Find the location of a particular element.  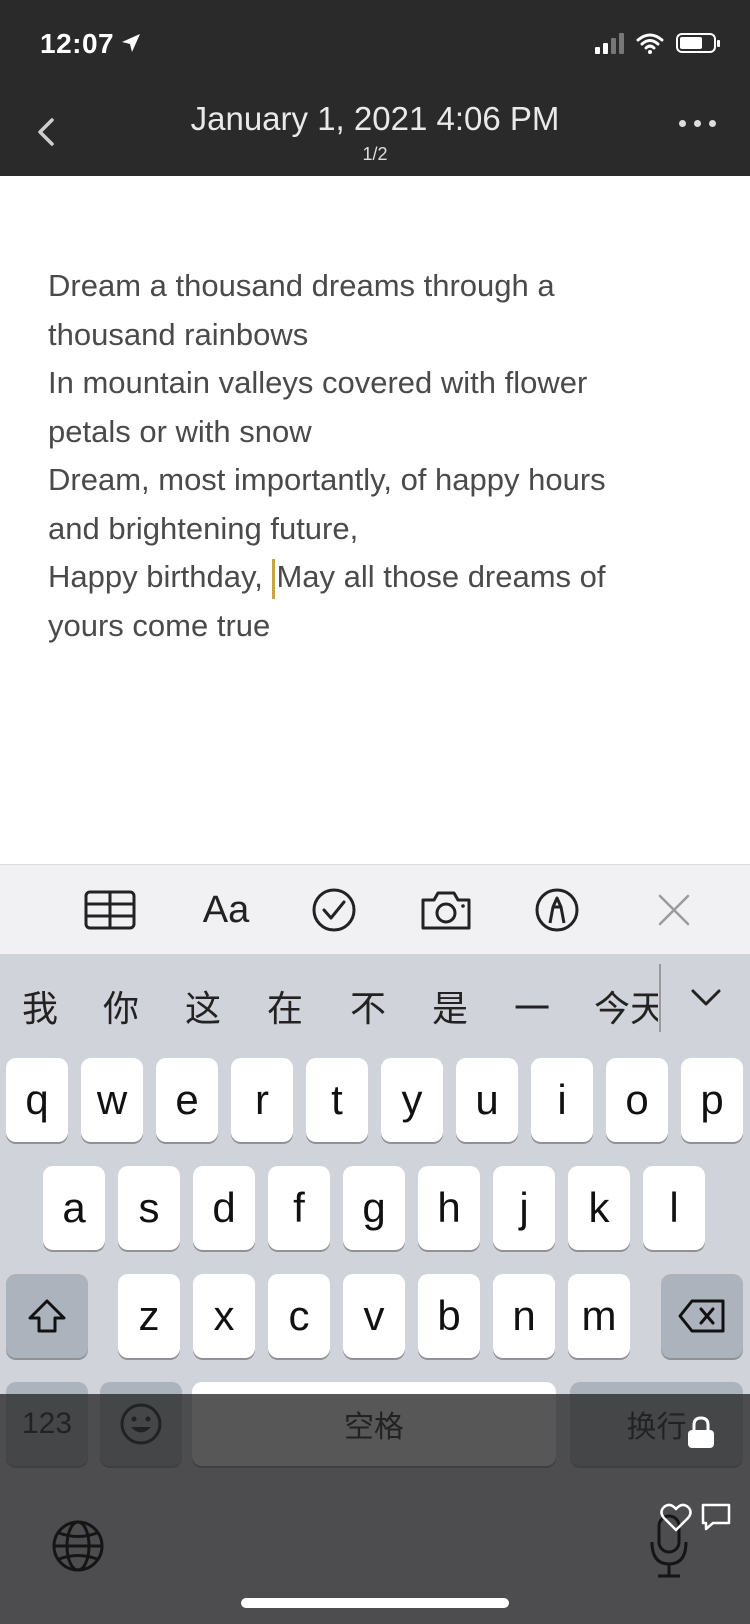

close-icon is located at coordinates (674, 910).